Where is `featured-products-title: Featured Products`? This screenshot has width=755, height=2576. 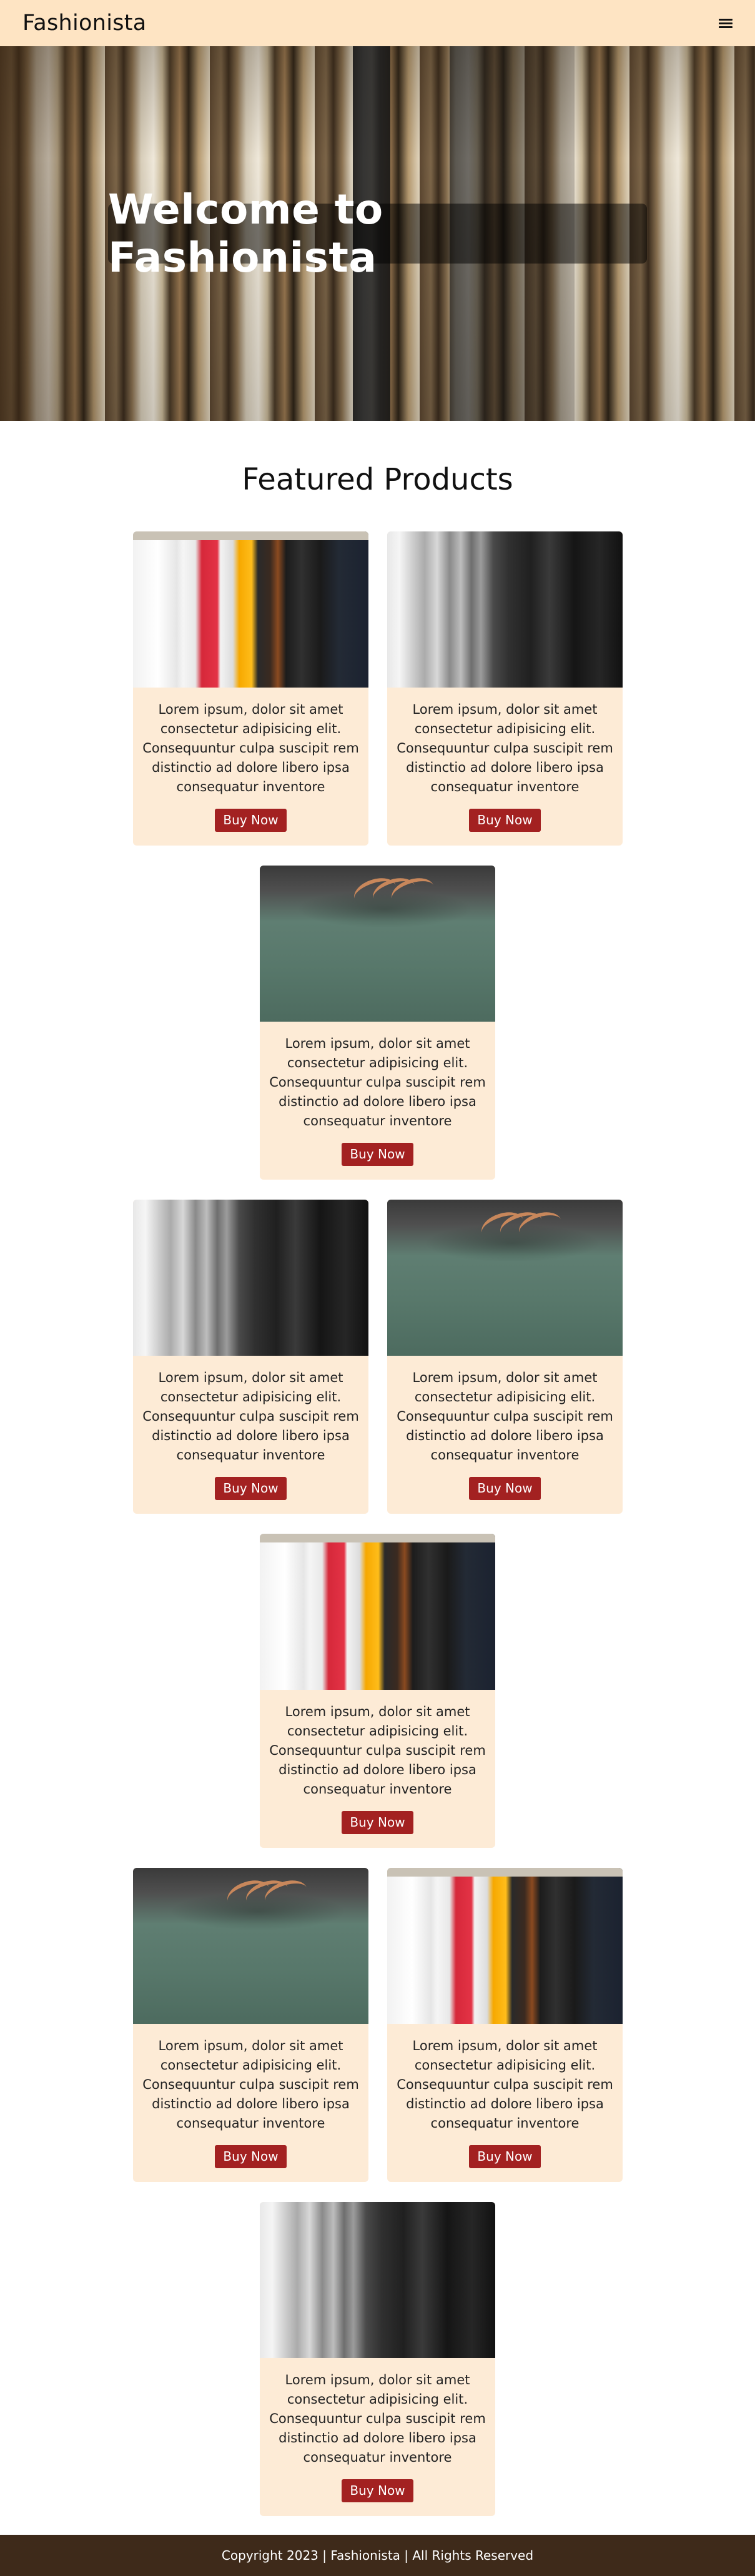 featured-products-title: Featured Products is located at coordinates (377, 480).